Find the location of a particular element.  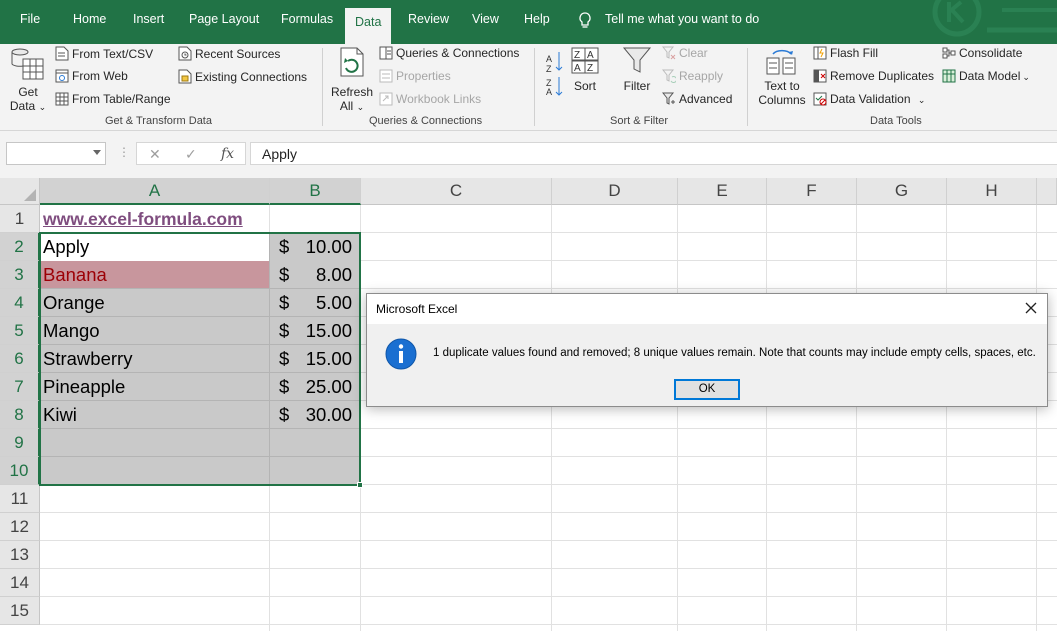

reapply-label: Reapply is located at coordinates (701, 76).